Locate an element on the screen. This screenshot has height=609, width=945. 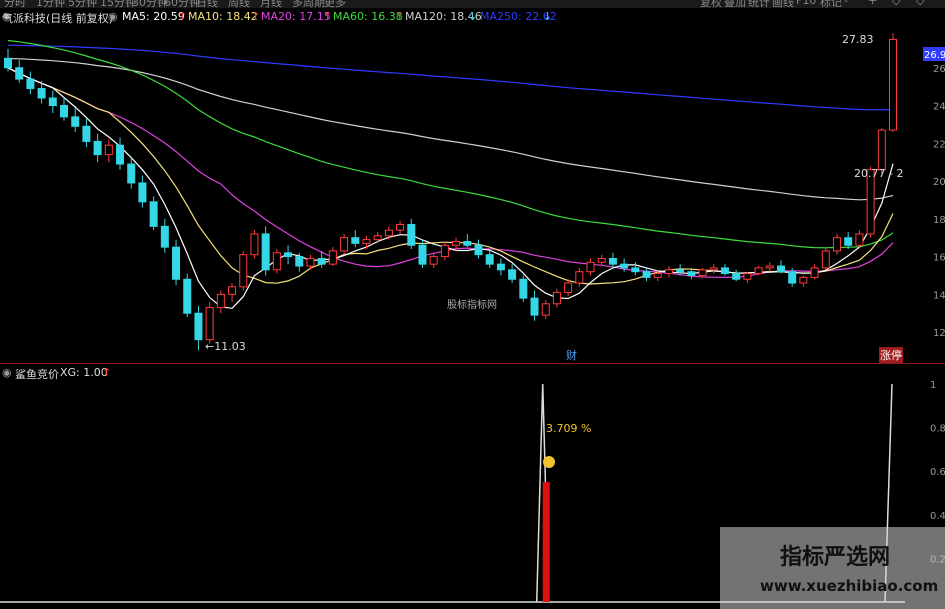
toolbar-item: + is located at coordinates (872, 3).